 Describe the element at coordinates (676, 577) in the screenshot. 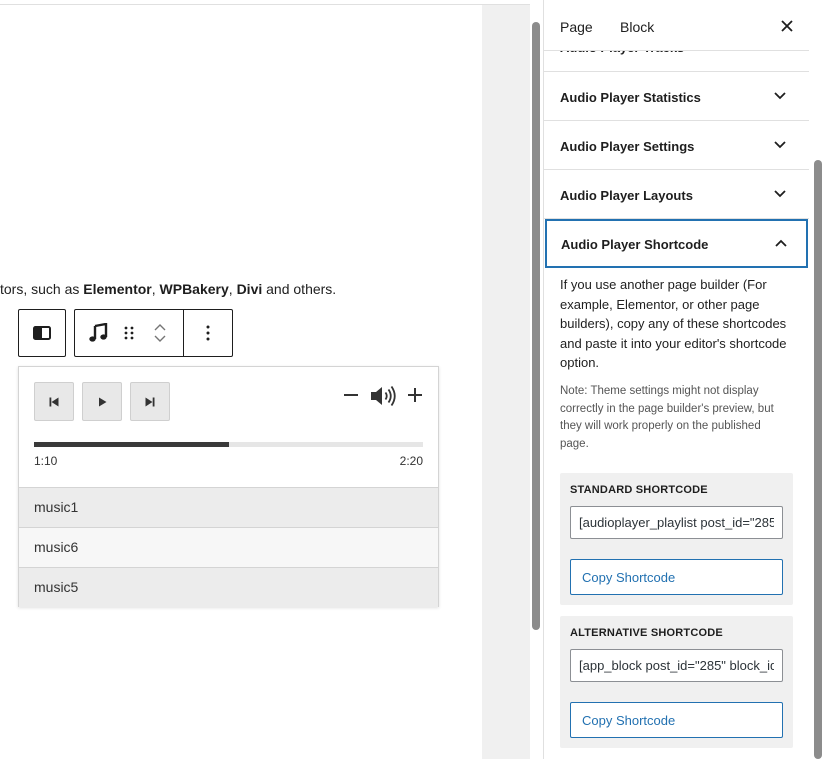

I see `copy-standard-shortcode-button: Copy Shortcode` at that location.